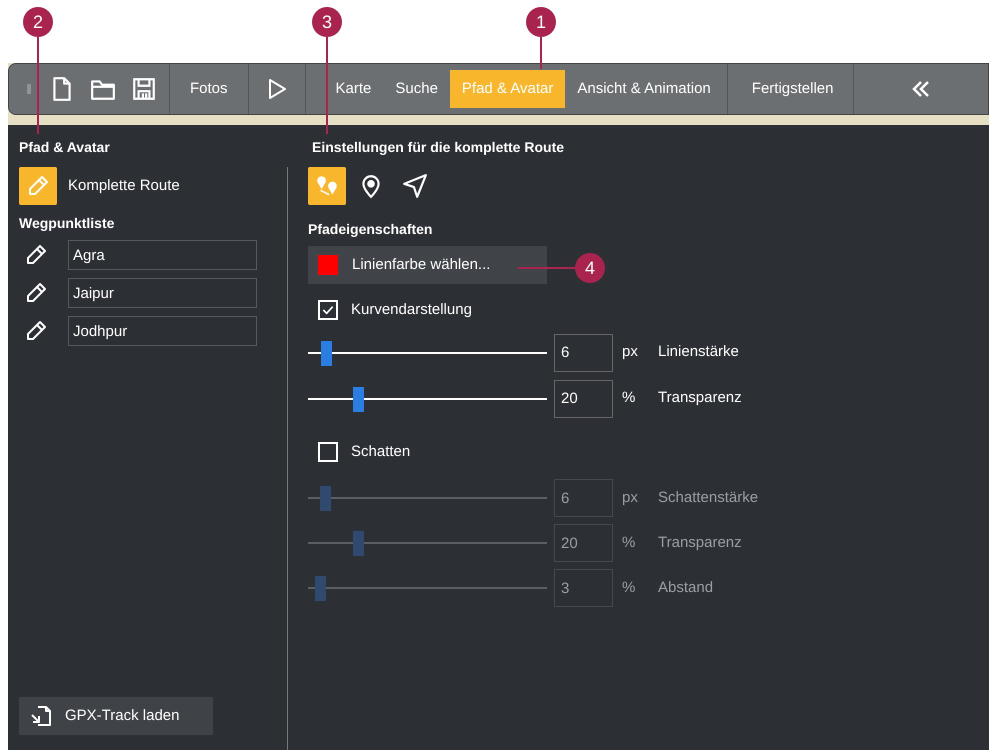  I want to click on import-file-icon, so click(41, 716).